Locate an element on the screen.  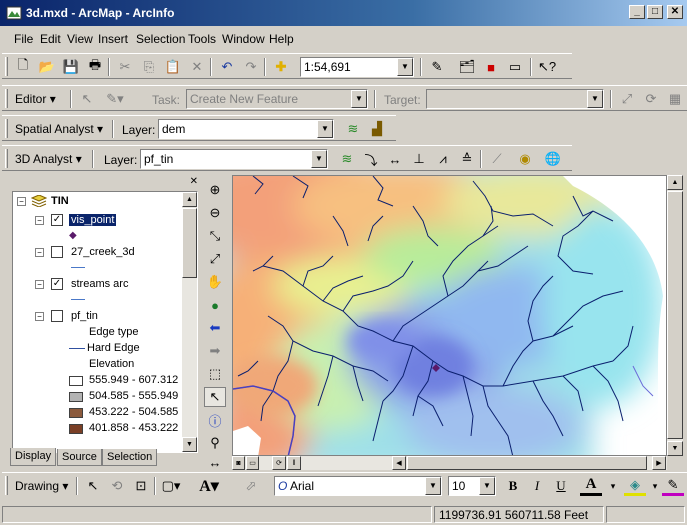
task-combo: Create New Feature ▼ is located at coordinates (277, 99).